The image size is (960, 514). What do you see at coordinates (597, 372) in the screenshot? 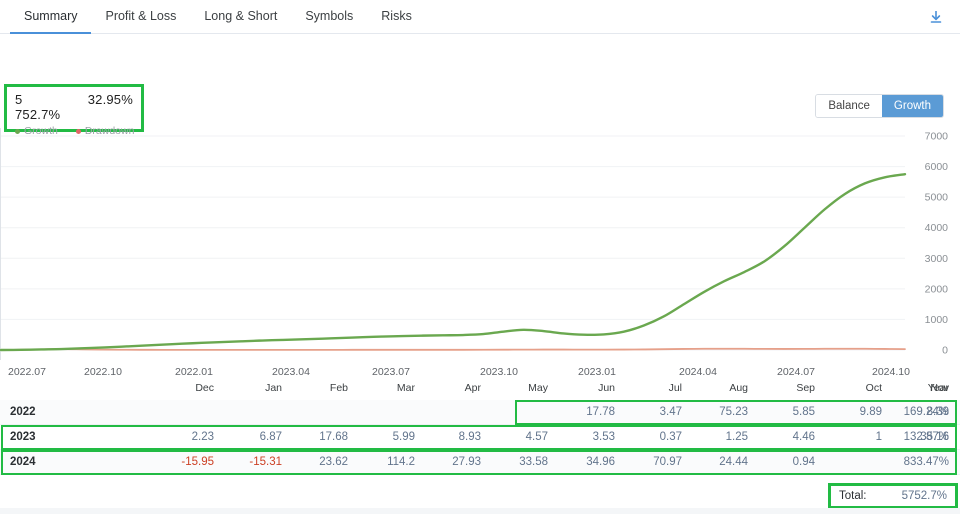
I see `x-axis-tick: 2023.01` at bounding box center [597, 372].